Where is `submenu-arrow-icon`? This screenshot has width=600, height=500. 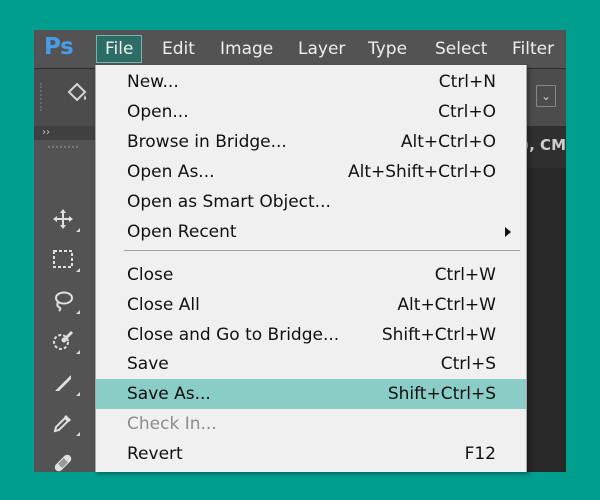 submenu-arrow-icon is located at coordinates (508, 232).